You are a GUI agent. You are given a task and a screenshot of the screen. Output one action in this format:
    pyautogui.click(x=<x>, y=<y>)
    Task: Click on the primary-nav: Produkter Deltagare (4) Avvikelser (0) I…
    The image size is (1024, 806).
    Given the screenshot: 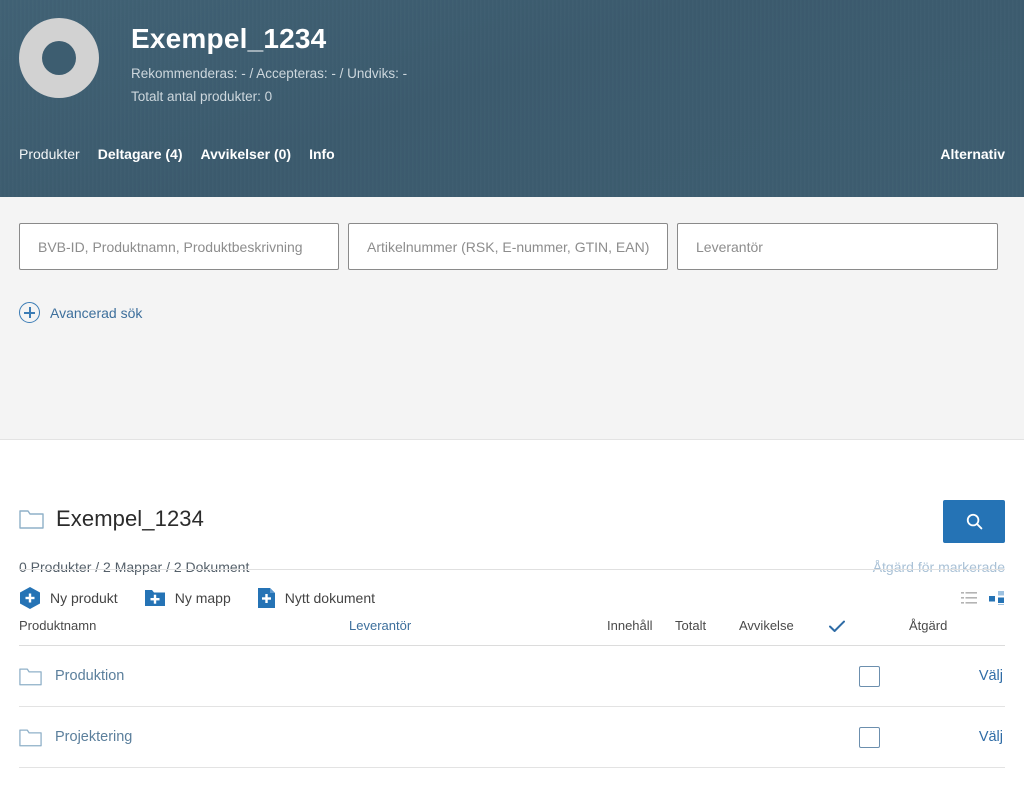 What is the action you would take?
    pyautogui.click(x=512, y=154)
    